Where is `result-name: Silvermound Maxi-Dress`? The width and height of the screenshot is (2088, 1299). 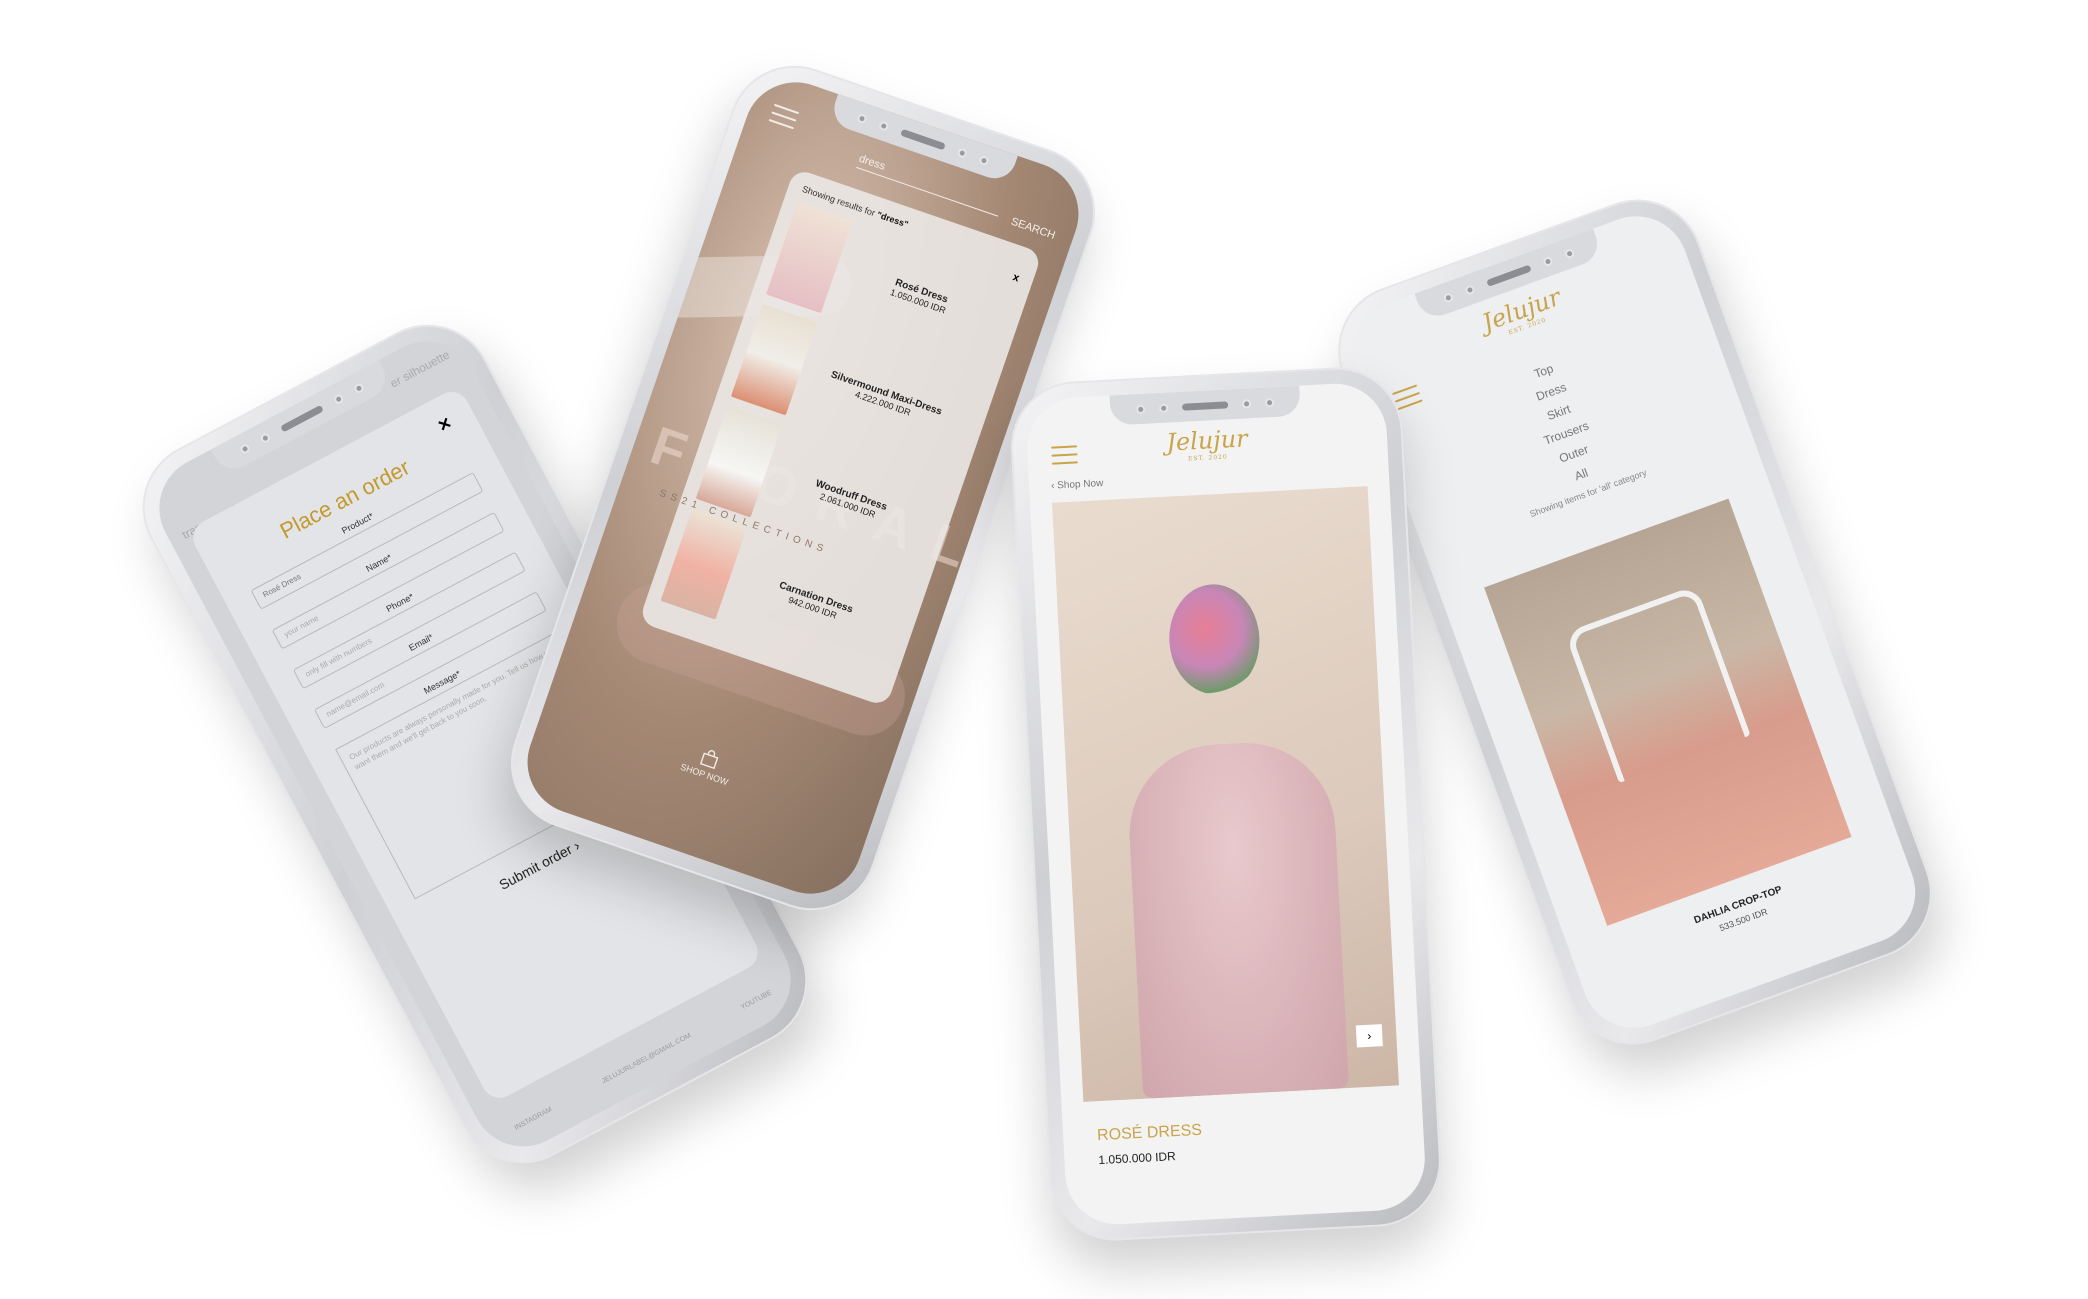
result-name: Silvermound Maxi-Dress is located at coordinates (886, 393).